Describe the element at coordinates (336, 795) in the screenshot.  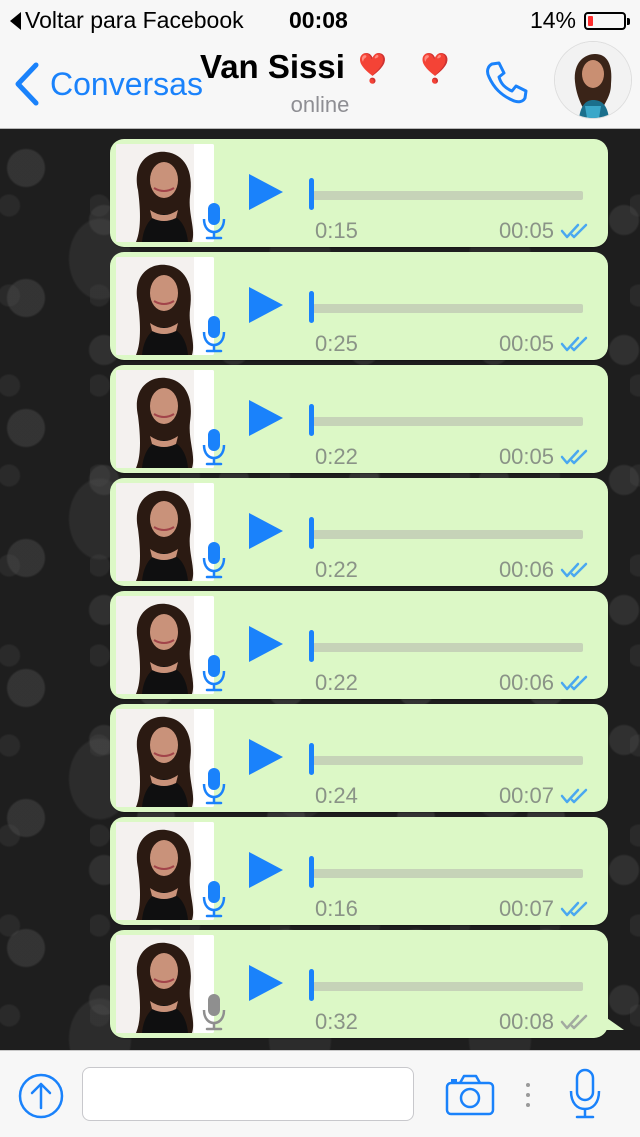
I see `audio-duration: 0:24` at that location.